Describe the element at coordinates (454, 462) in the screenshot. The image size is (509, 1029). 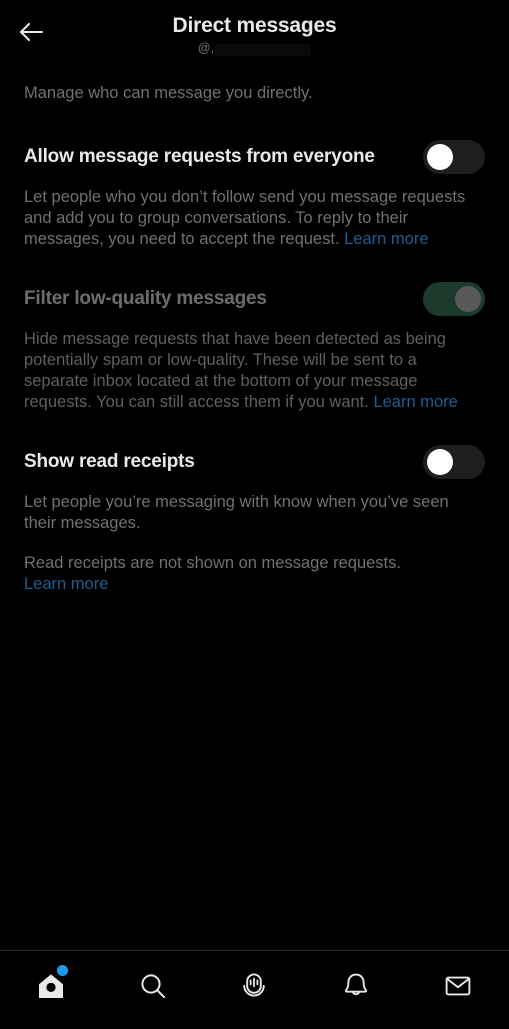
I see `show-read-receipts-toggle` at that location.